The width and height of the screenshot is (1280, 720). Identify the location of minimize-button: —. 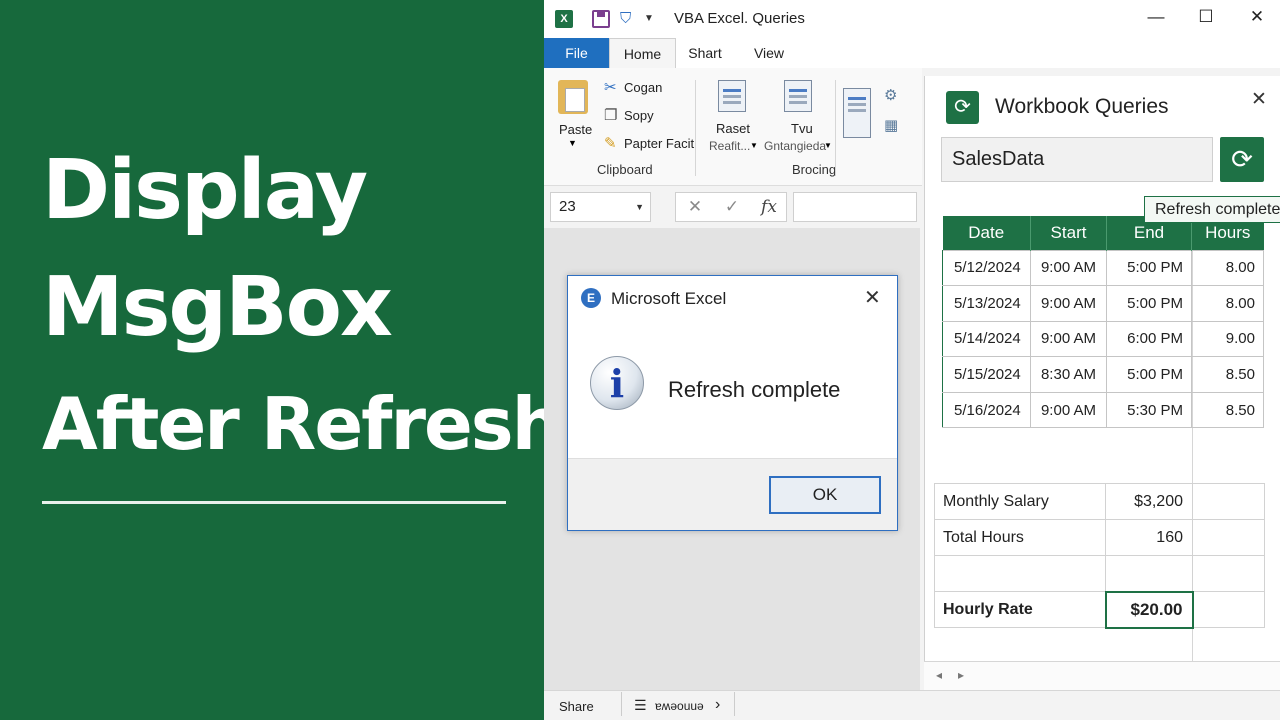
(1156, 17).